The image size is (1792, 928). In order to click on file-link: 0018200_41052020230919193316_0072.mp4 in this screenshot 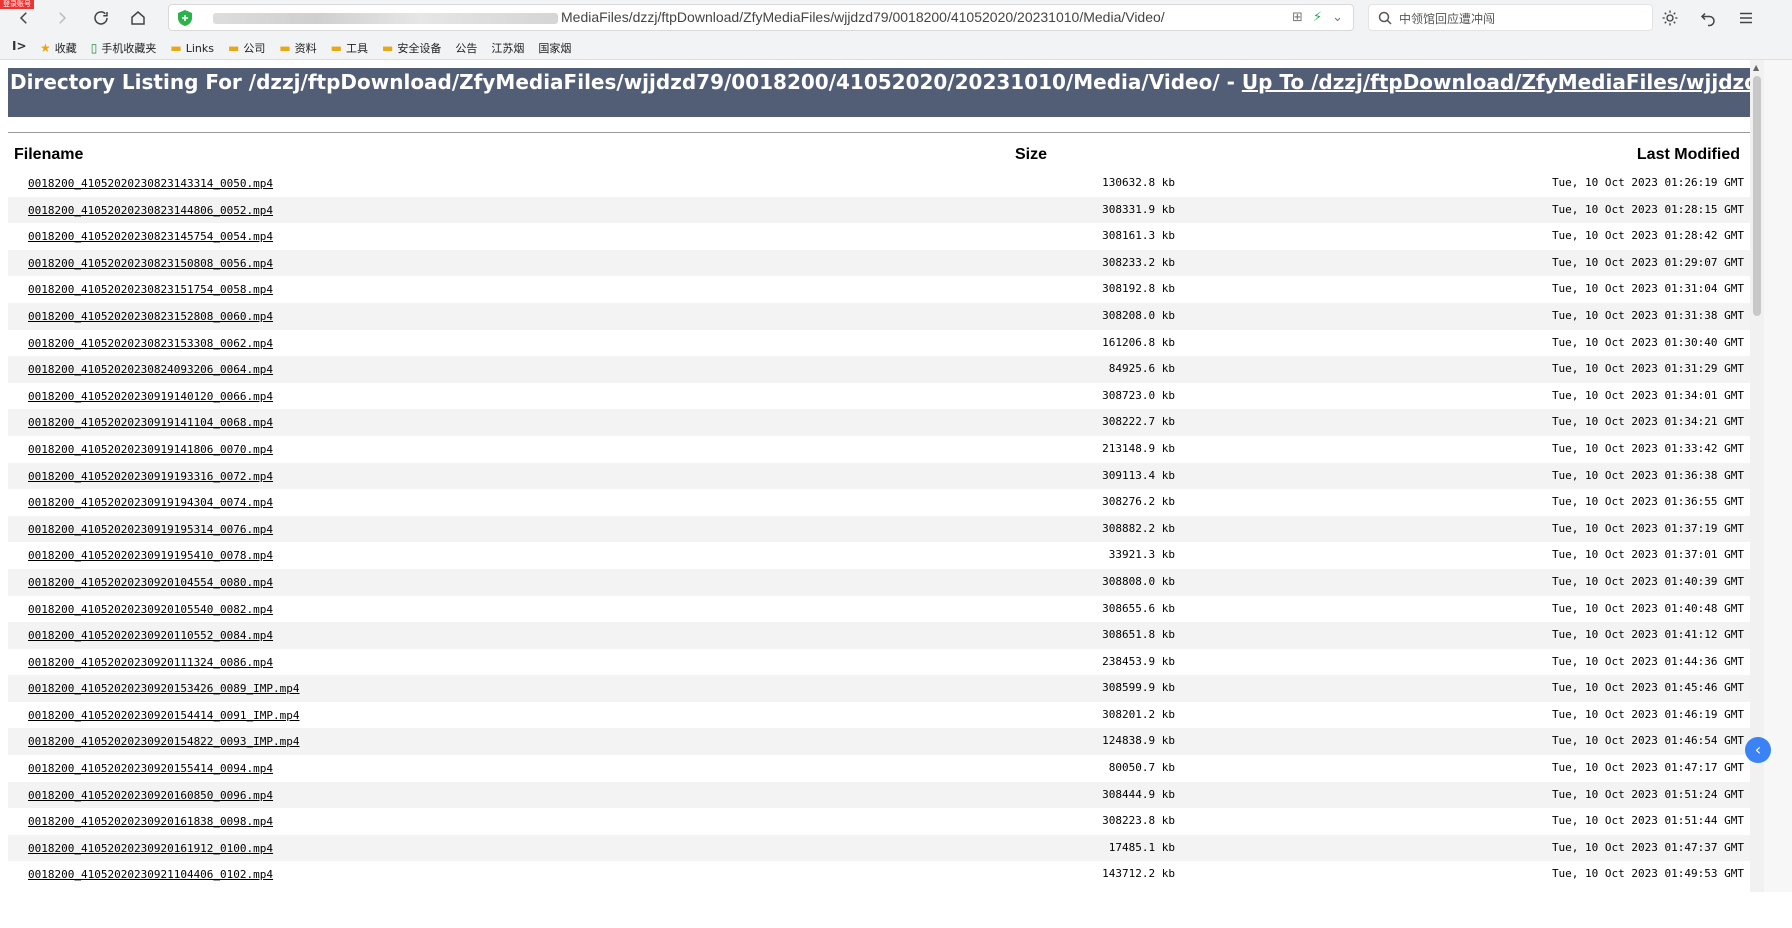, I will do `click(150, 476)`.